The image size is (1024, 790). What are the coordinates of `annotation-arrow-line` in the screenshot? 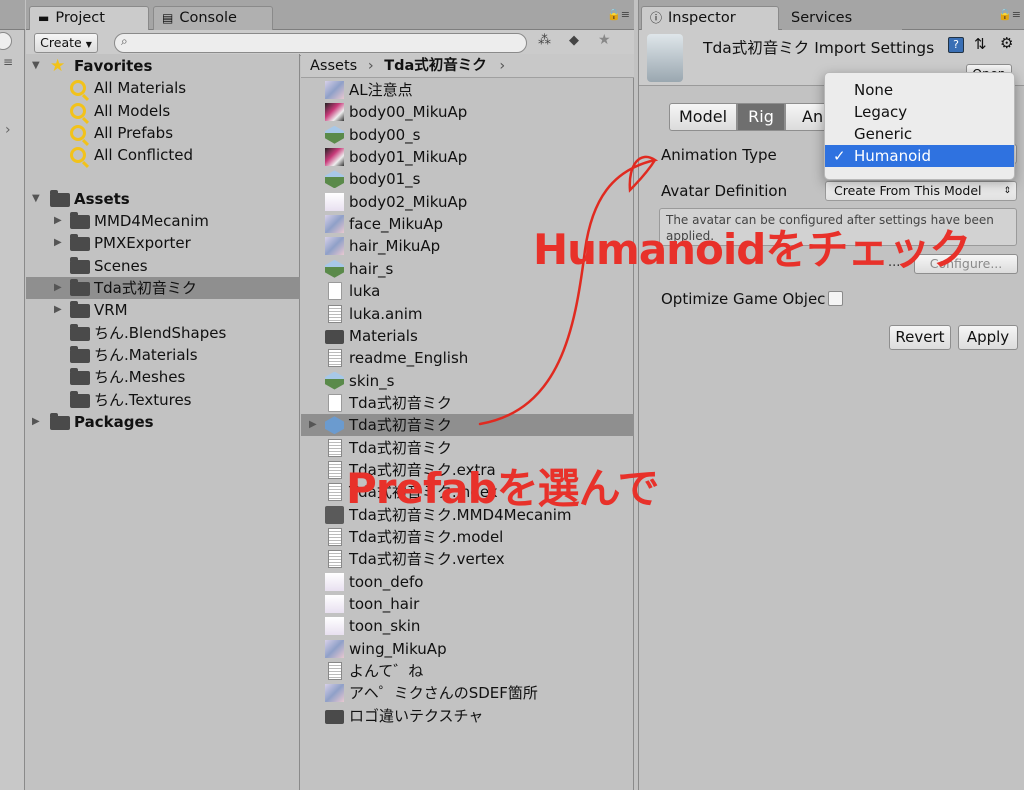 It's located at (568, 290).